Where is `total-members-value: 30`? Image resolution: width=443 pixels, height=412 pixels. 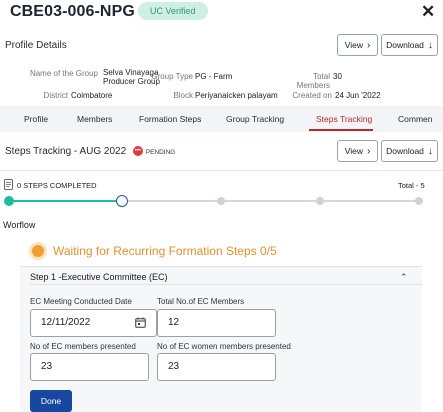 total-members-value: 30 is located at coordinates (337, 76).